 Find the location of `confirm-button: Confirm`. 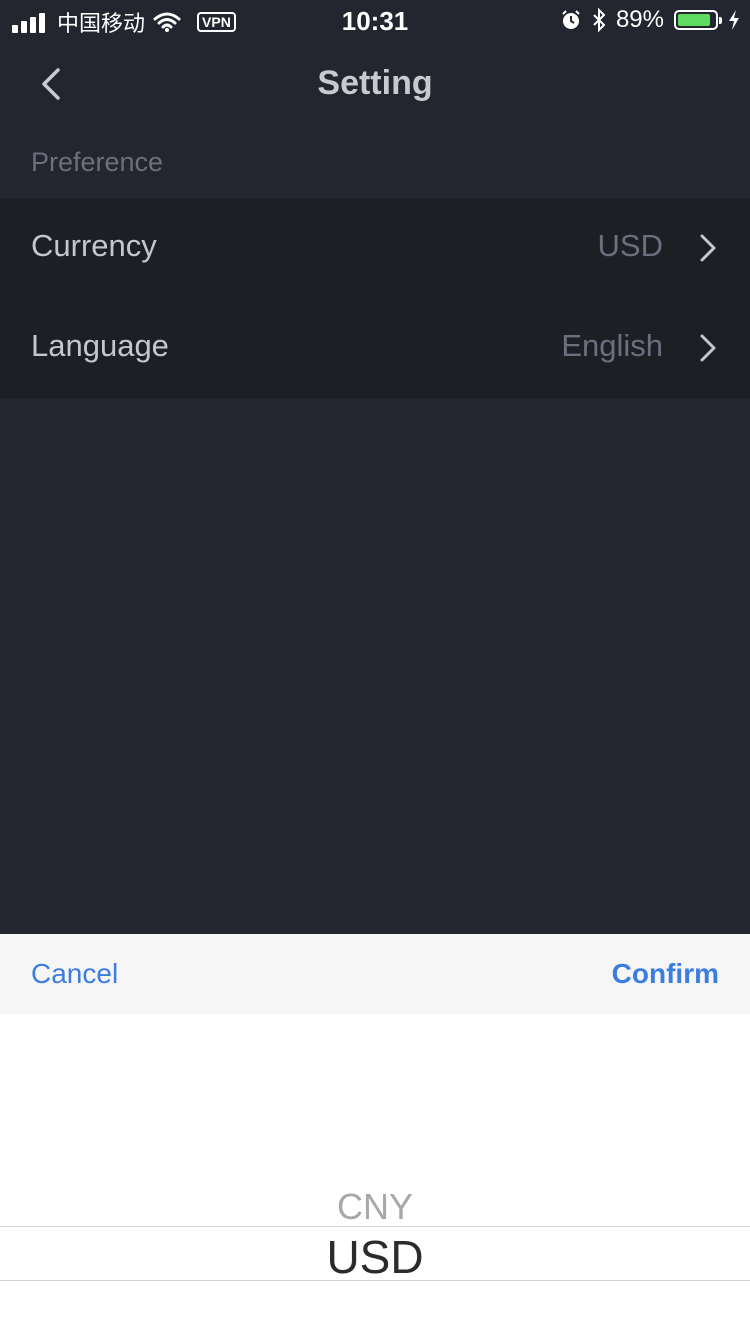

confirm-button: Confirm is located at coordinates (665, 974).